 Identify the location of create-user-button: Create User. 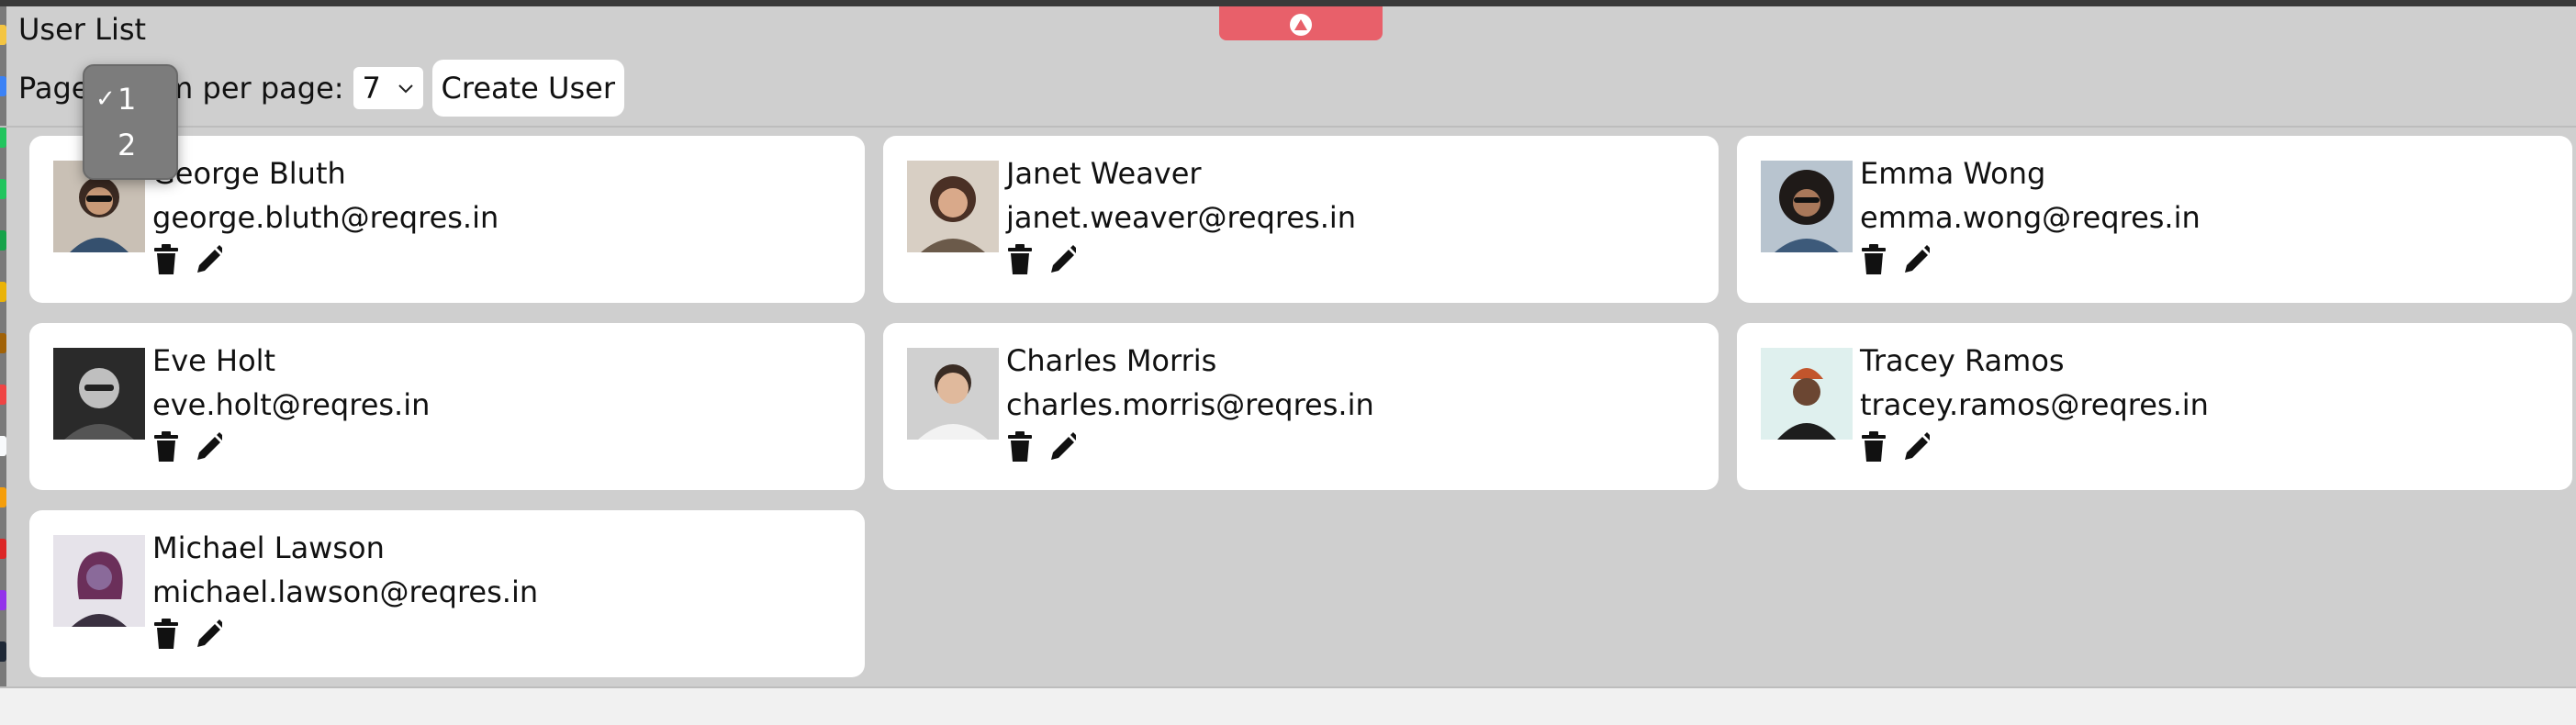
(527, 88).